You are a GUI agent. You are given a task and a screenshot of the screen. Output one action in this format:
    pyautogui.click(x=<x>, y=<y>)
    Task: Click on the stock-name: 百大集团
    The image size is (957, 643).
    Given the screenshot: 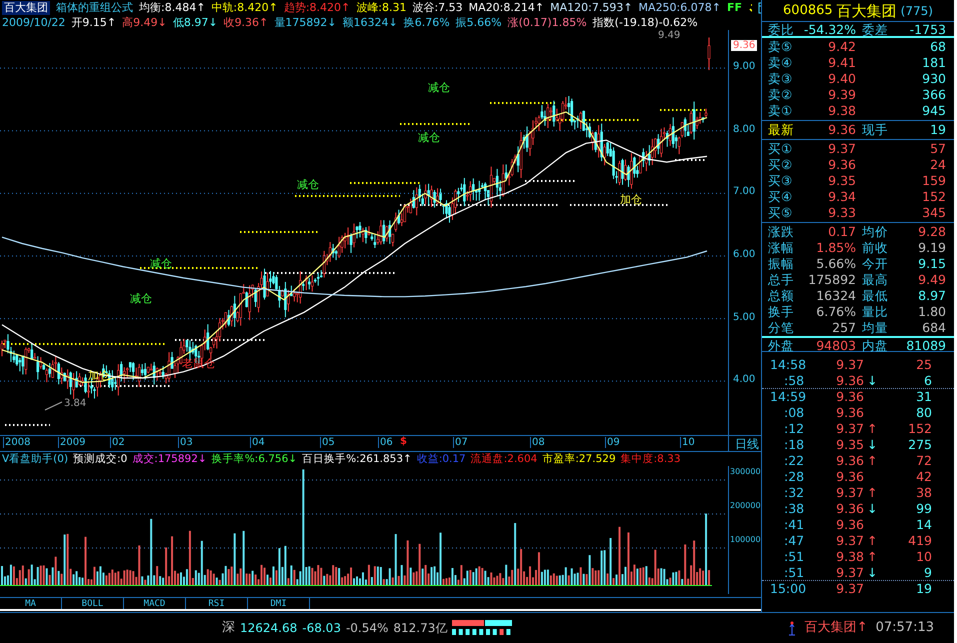 What is the action you would take?
    pyautogui.click(x=866, y=11)
    